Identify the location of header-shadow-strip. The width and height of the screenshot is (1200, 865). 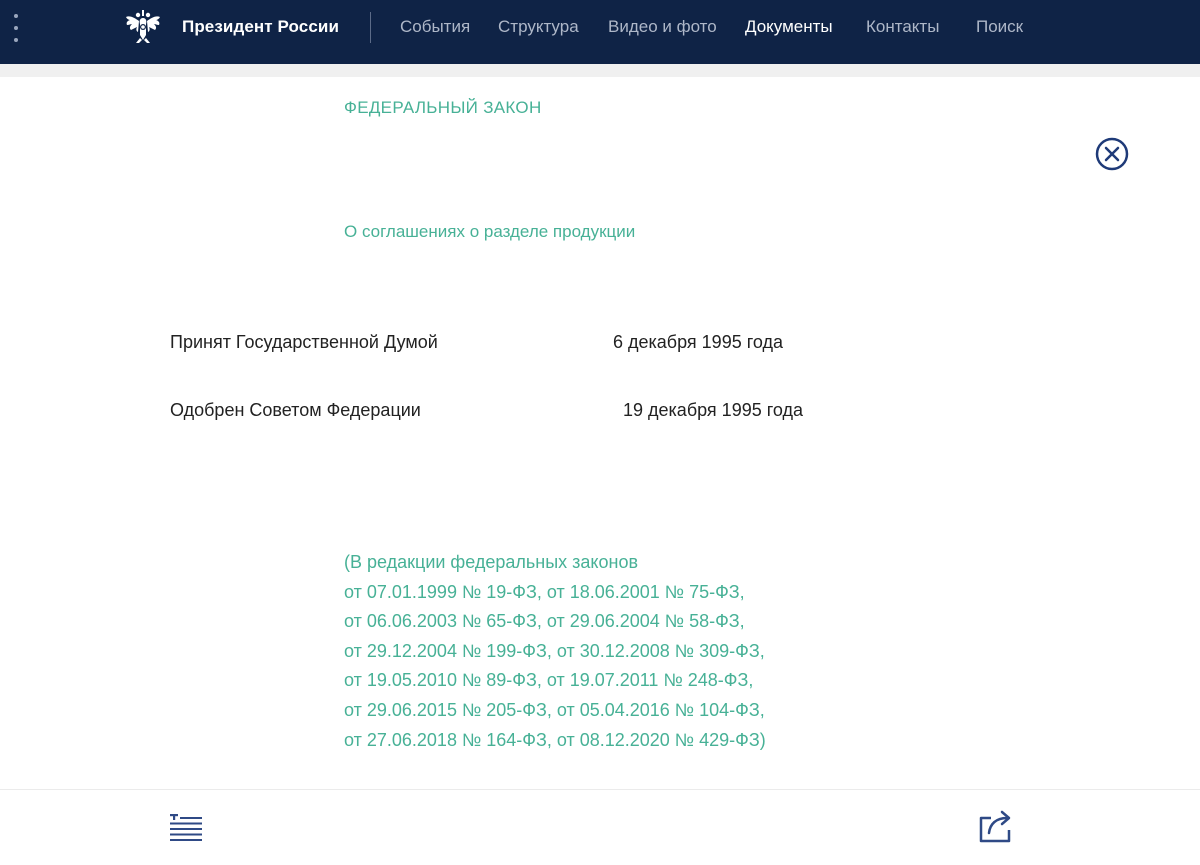
(600, 70).